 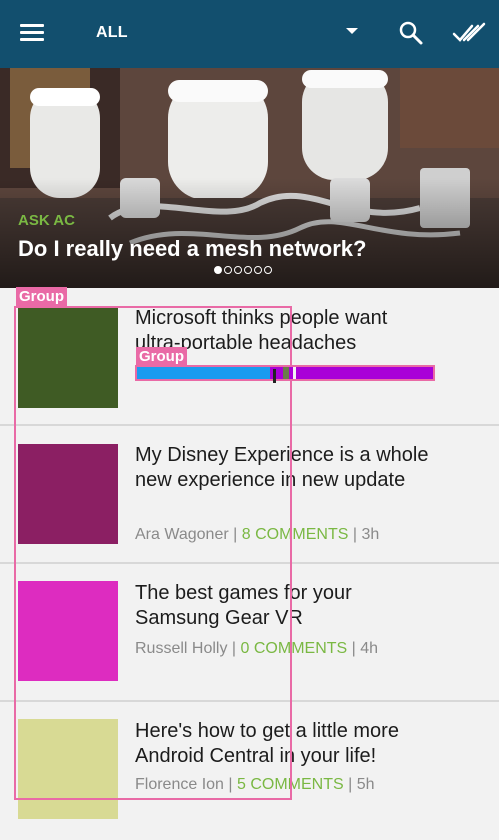 I want to click on hero-headline: Do I really need a mesh network?, so click(x=192, y=249).